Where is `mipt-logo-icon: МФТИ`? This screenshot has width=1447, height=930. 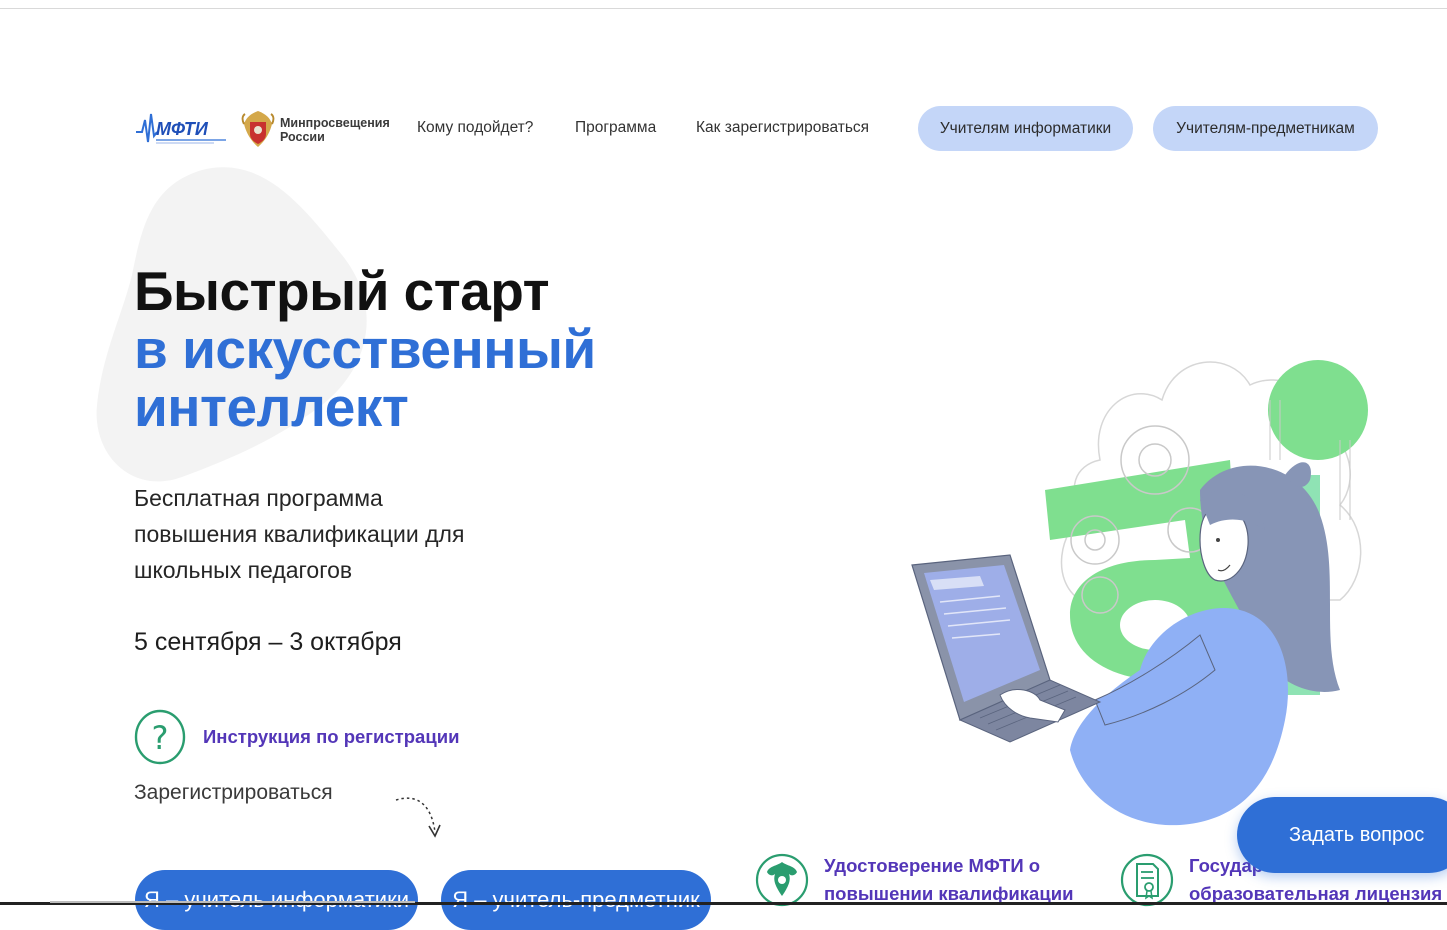
mipt-logo-icon: МФТИ is located at coordinates (182, 129).